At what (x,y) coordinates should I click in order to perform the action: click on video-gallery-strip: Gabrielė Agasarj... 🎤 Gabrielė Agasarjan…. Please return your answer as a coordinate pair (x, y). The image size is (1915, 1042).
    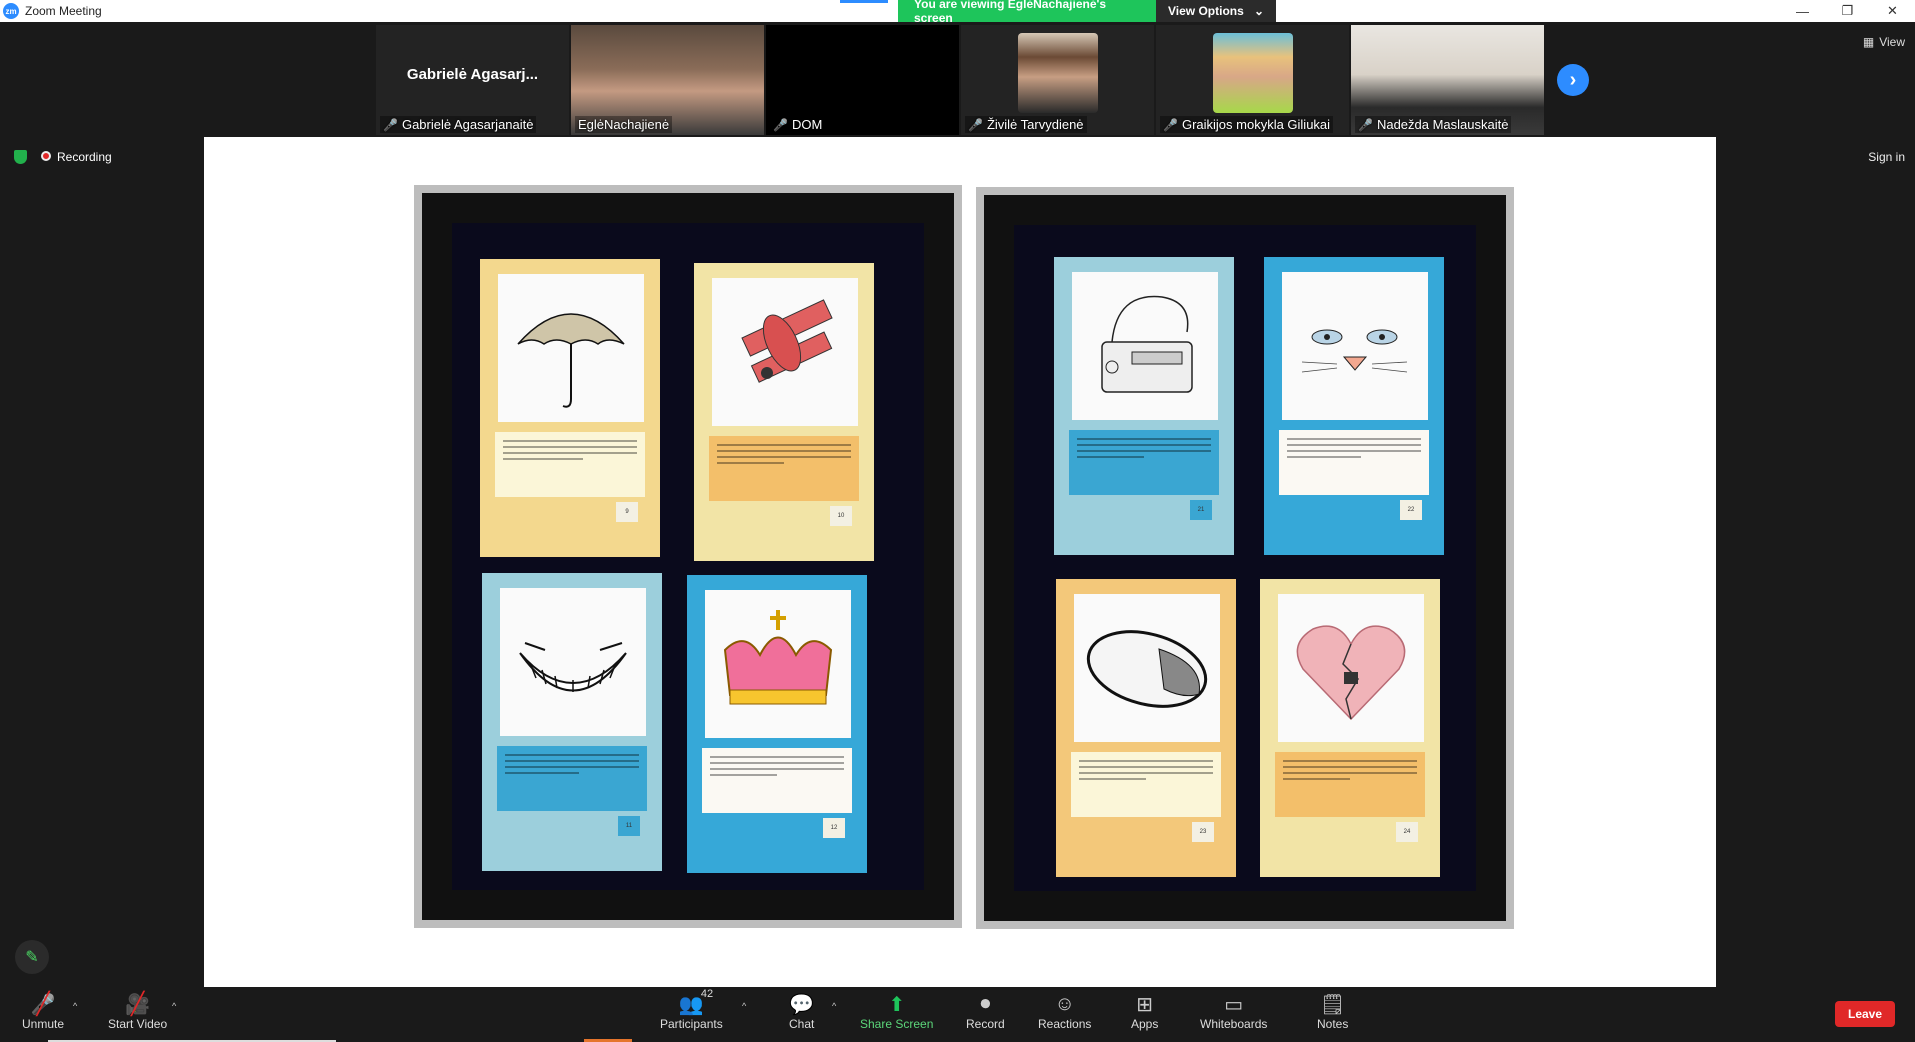
    Looking at the image, I should click on (960, 80).